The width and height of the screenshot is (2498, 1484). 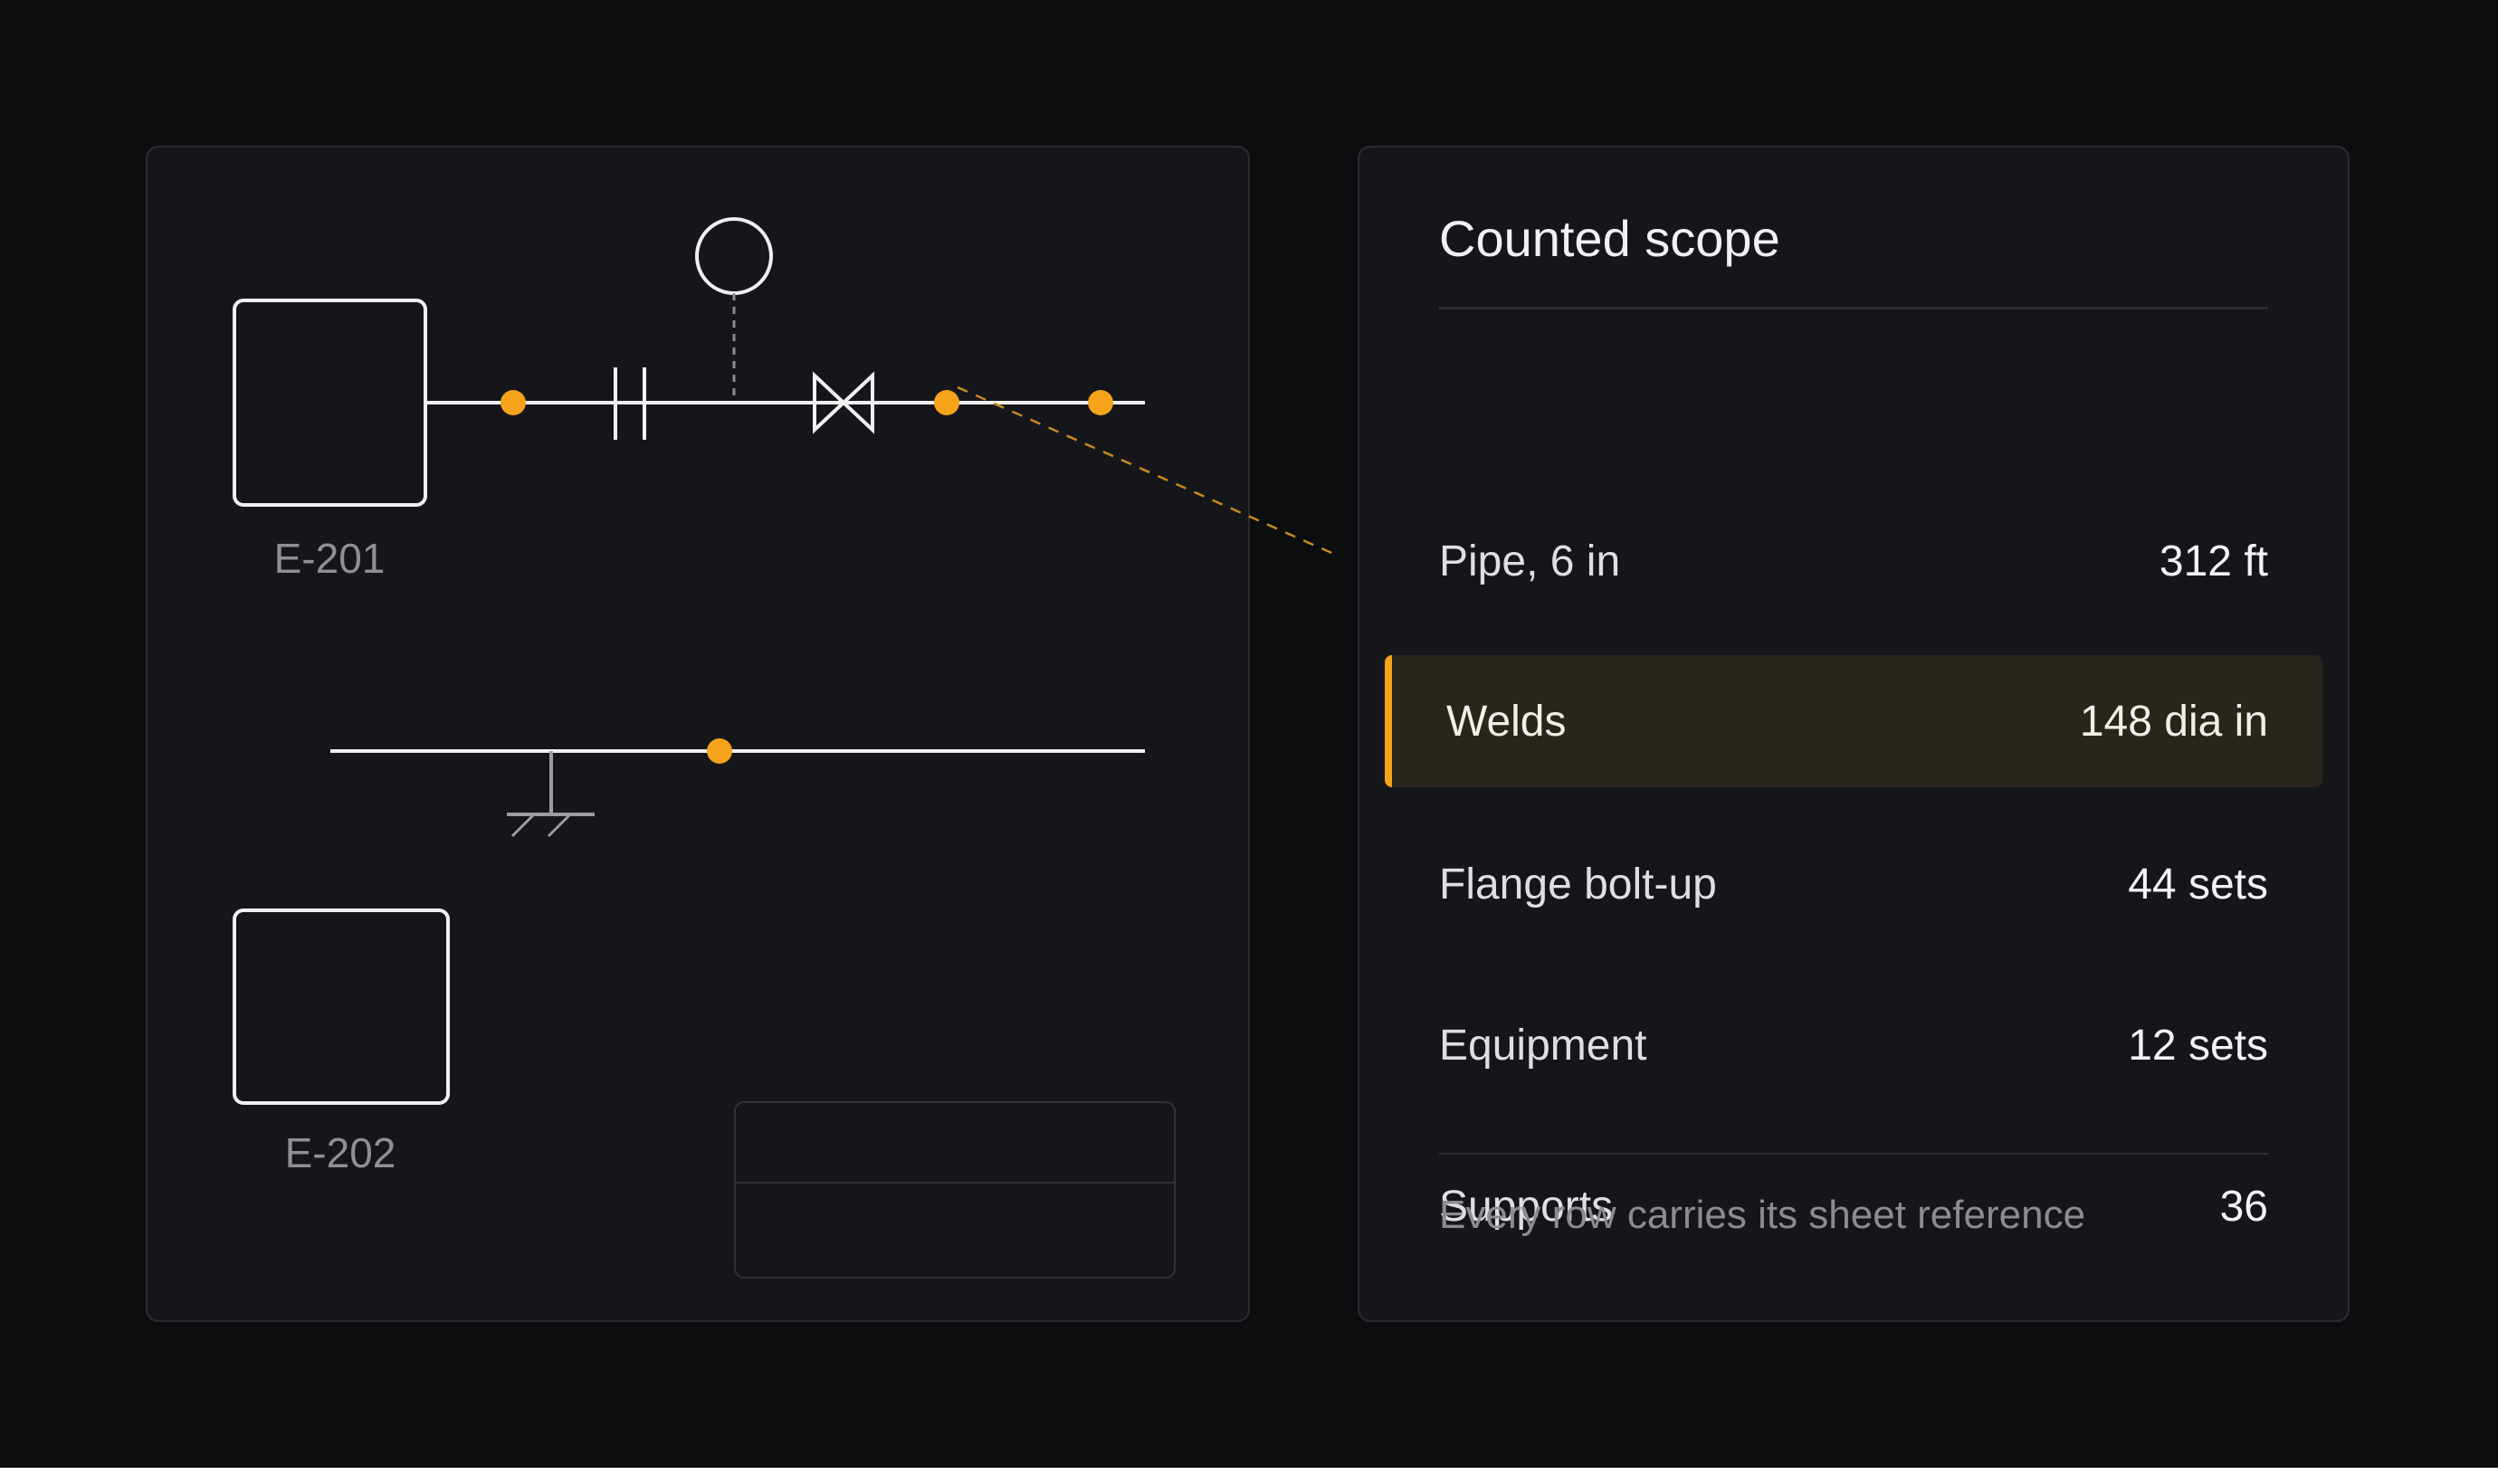 What do you see at coordinates (340, 1152) in the screenshot?
I see `equipment-e202-label: E-202` at bounding box center [340, 1152].